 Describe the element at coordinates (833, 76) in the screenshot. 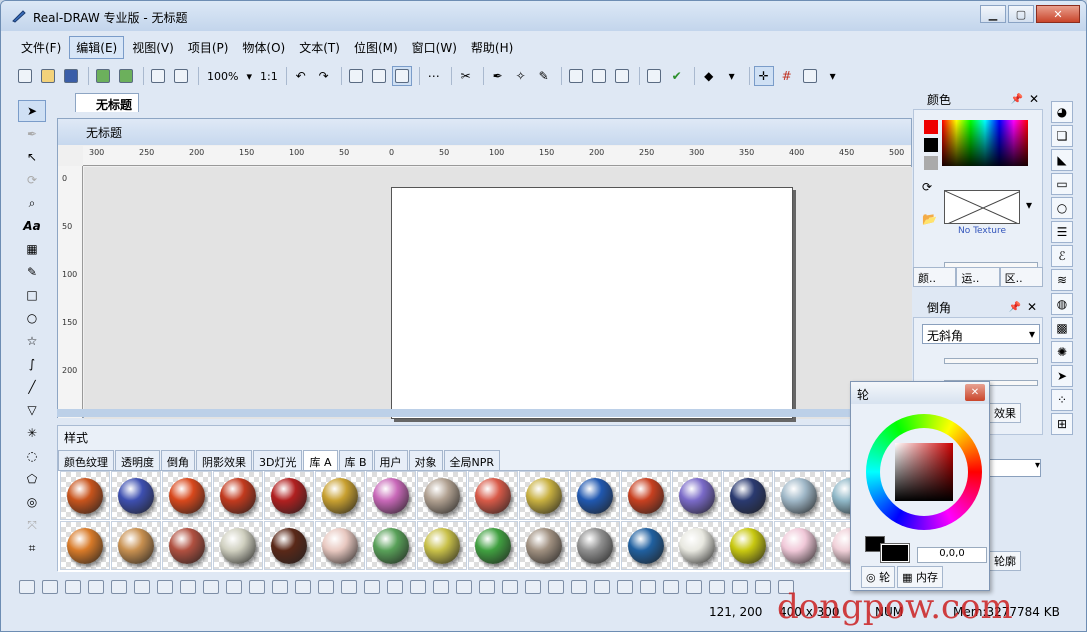

I see `more-dropdown-icon: ▾` at that location.